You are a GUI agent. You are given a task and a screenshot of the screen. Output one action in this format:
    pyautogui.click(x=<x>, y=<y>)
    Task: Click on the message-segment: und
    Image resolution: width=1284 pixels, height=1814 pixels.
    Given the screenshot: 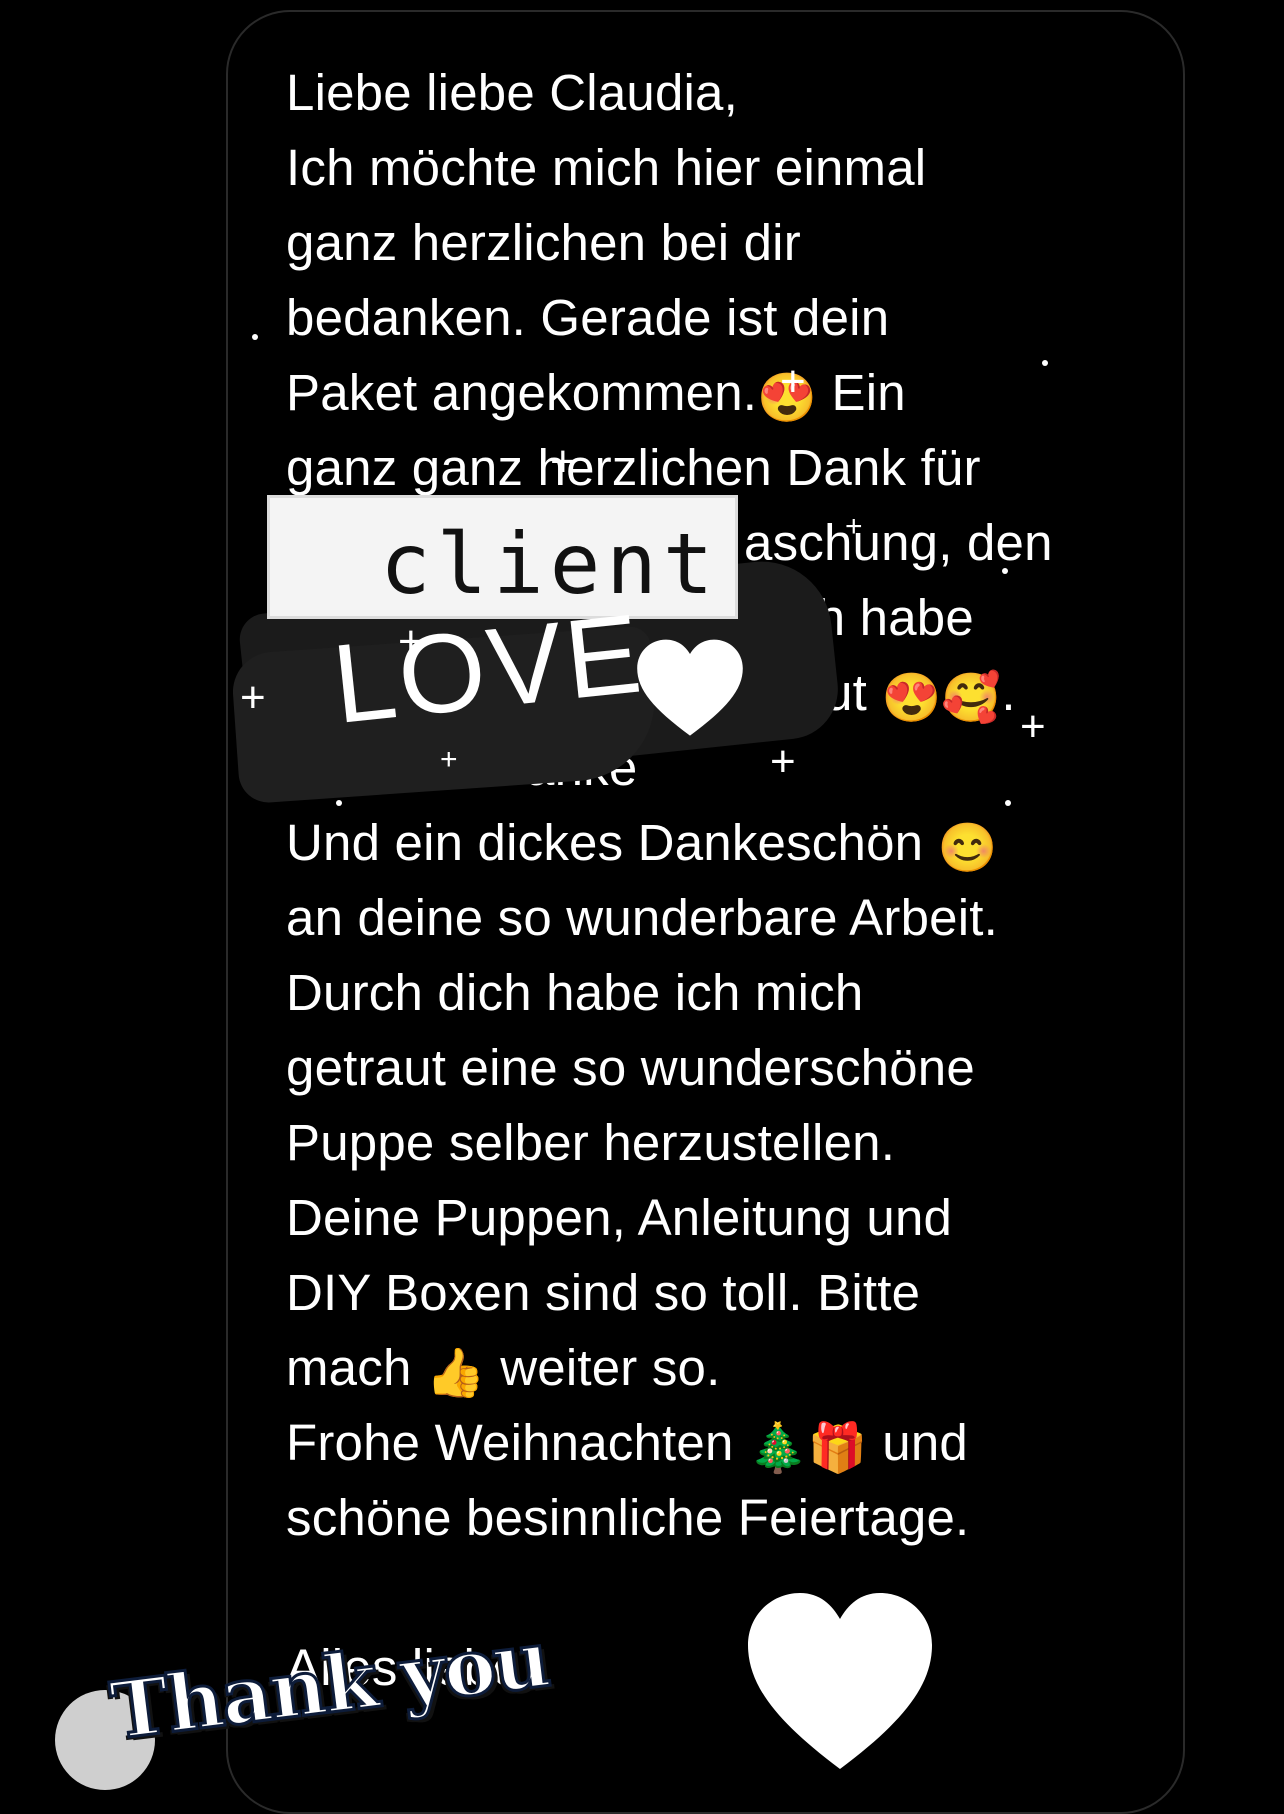 What is the action you would take?
    pyautogui.click(x=925, y=1442)
    